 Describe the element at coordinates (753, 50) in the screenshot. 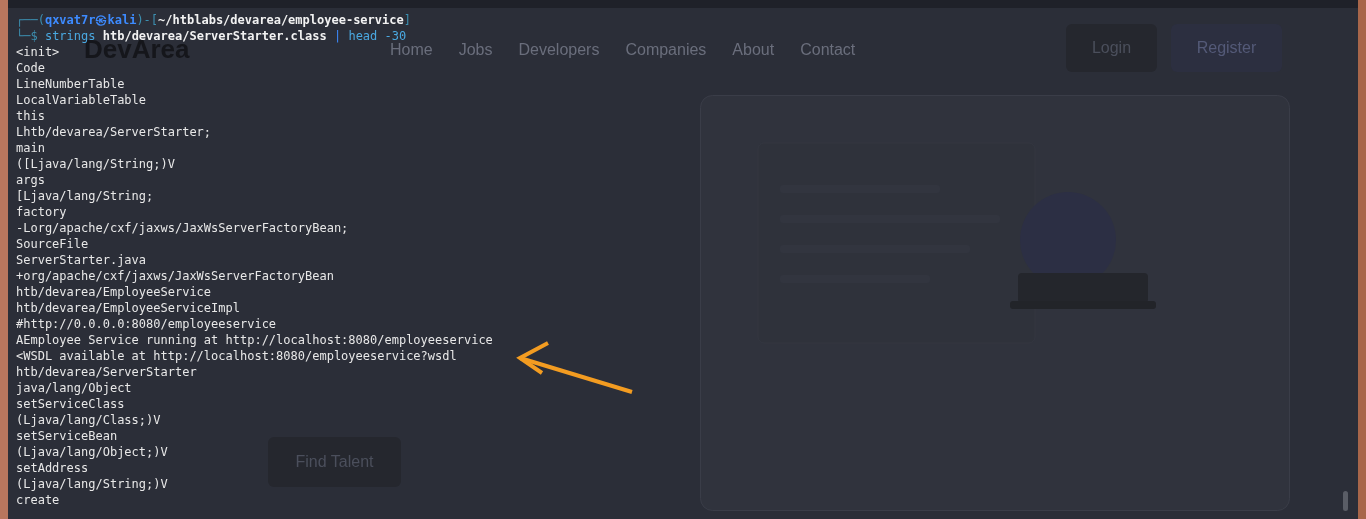

I see `nav-link: About` at that location.